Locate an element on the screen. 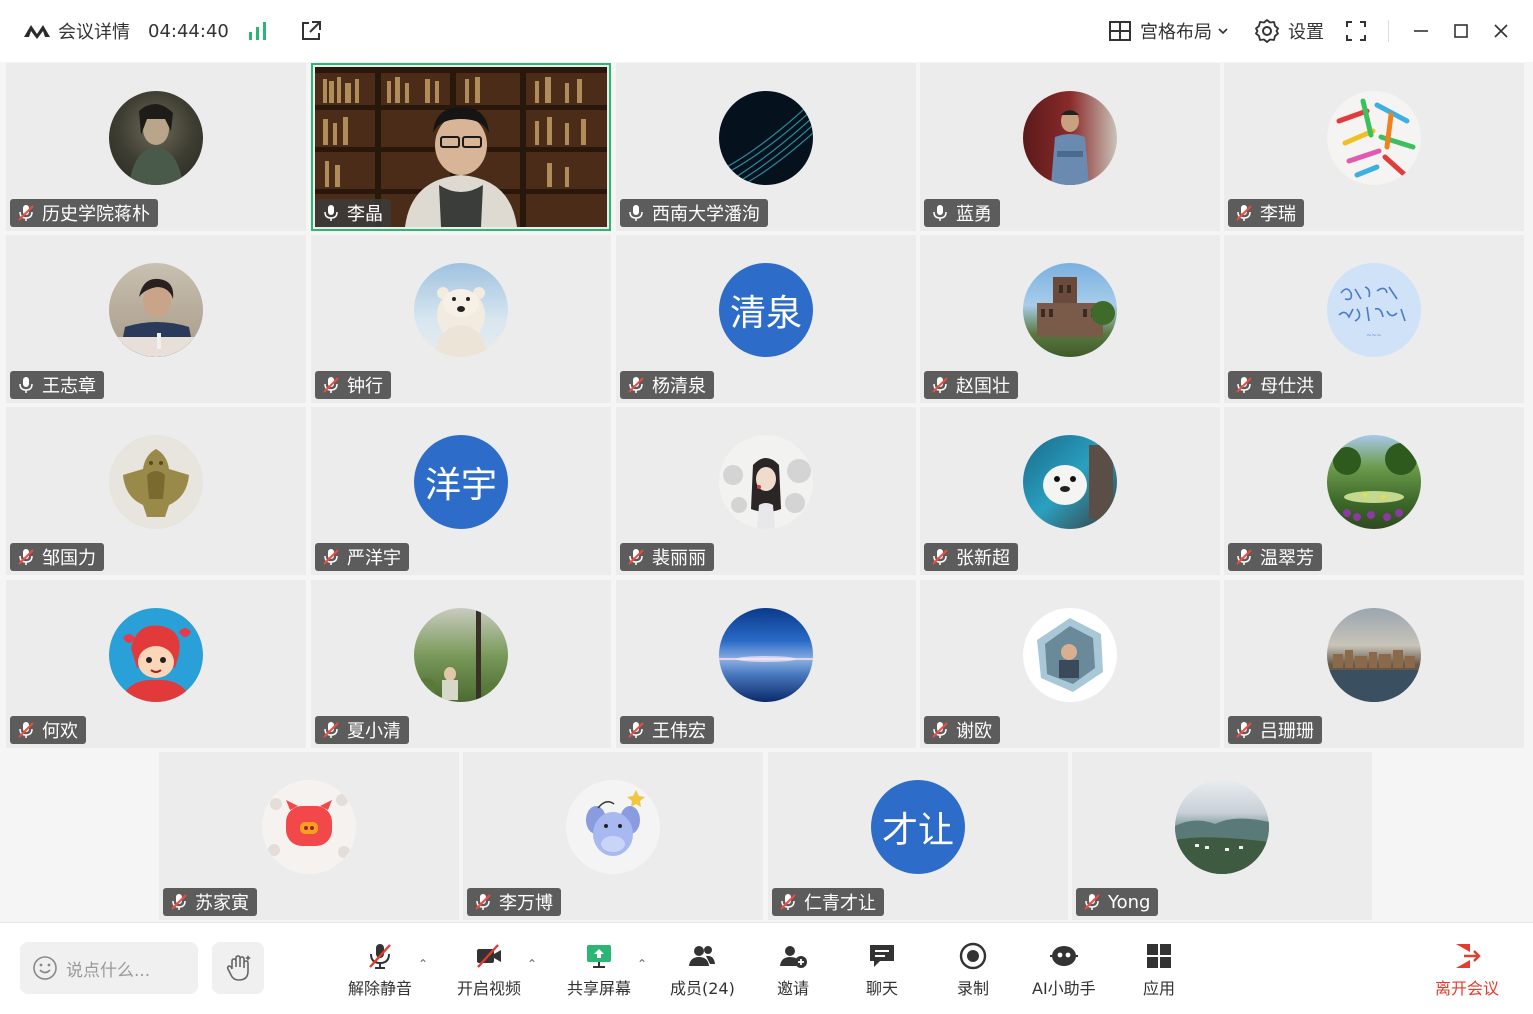  participant-nametag: 苏家寅 is located at coordinates (210, 902).